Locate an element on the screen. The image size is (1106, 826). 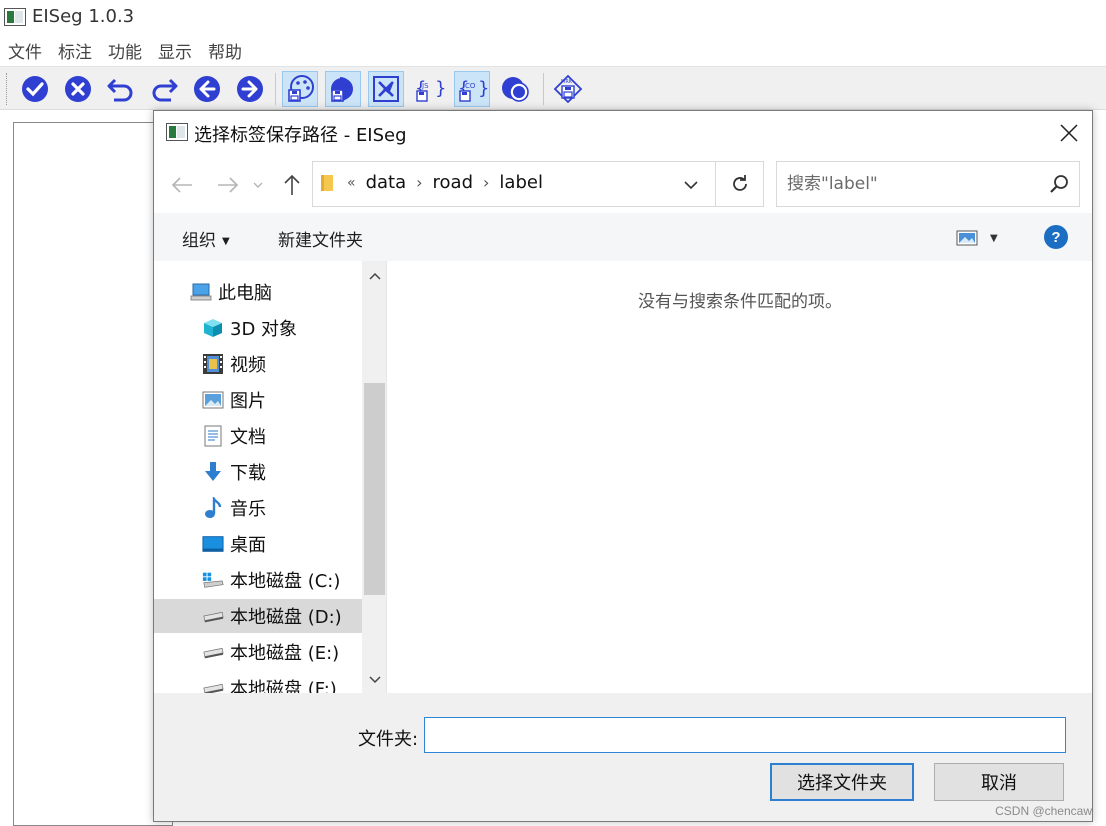
scroll-up-button is located at coordinates (374, 276).